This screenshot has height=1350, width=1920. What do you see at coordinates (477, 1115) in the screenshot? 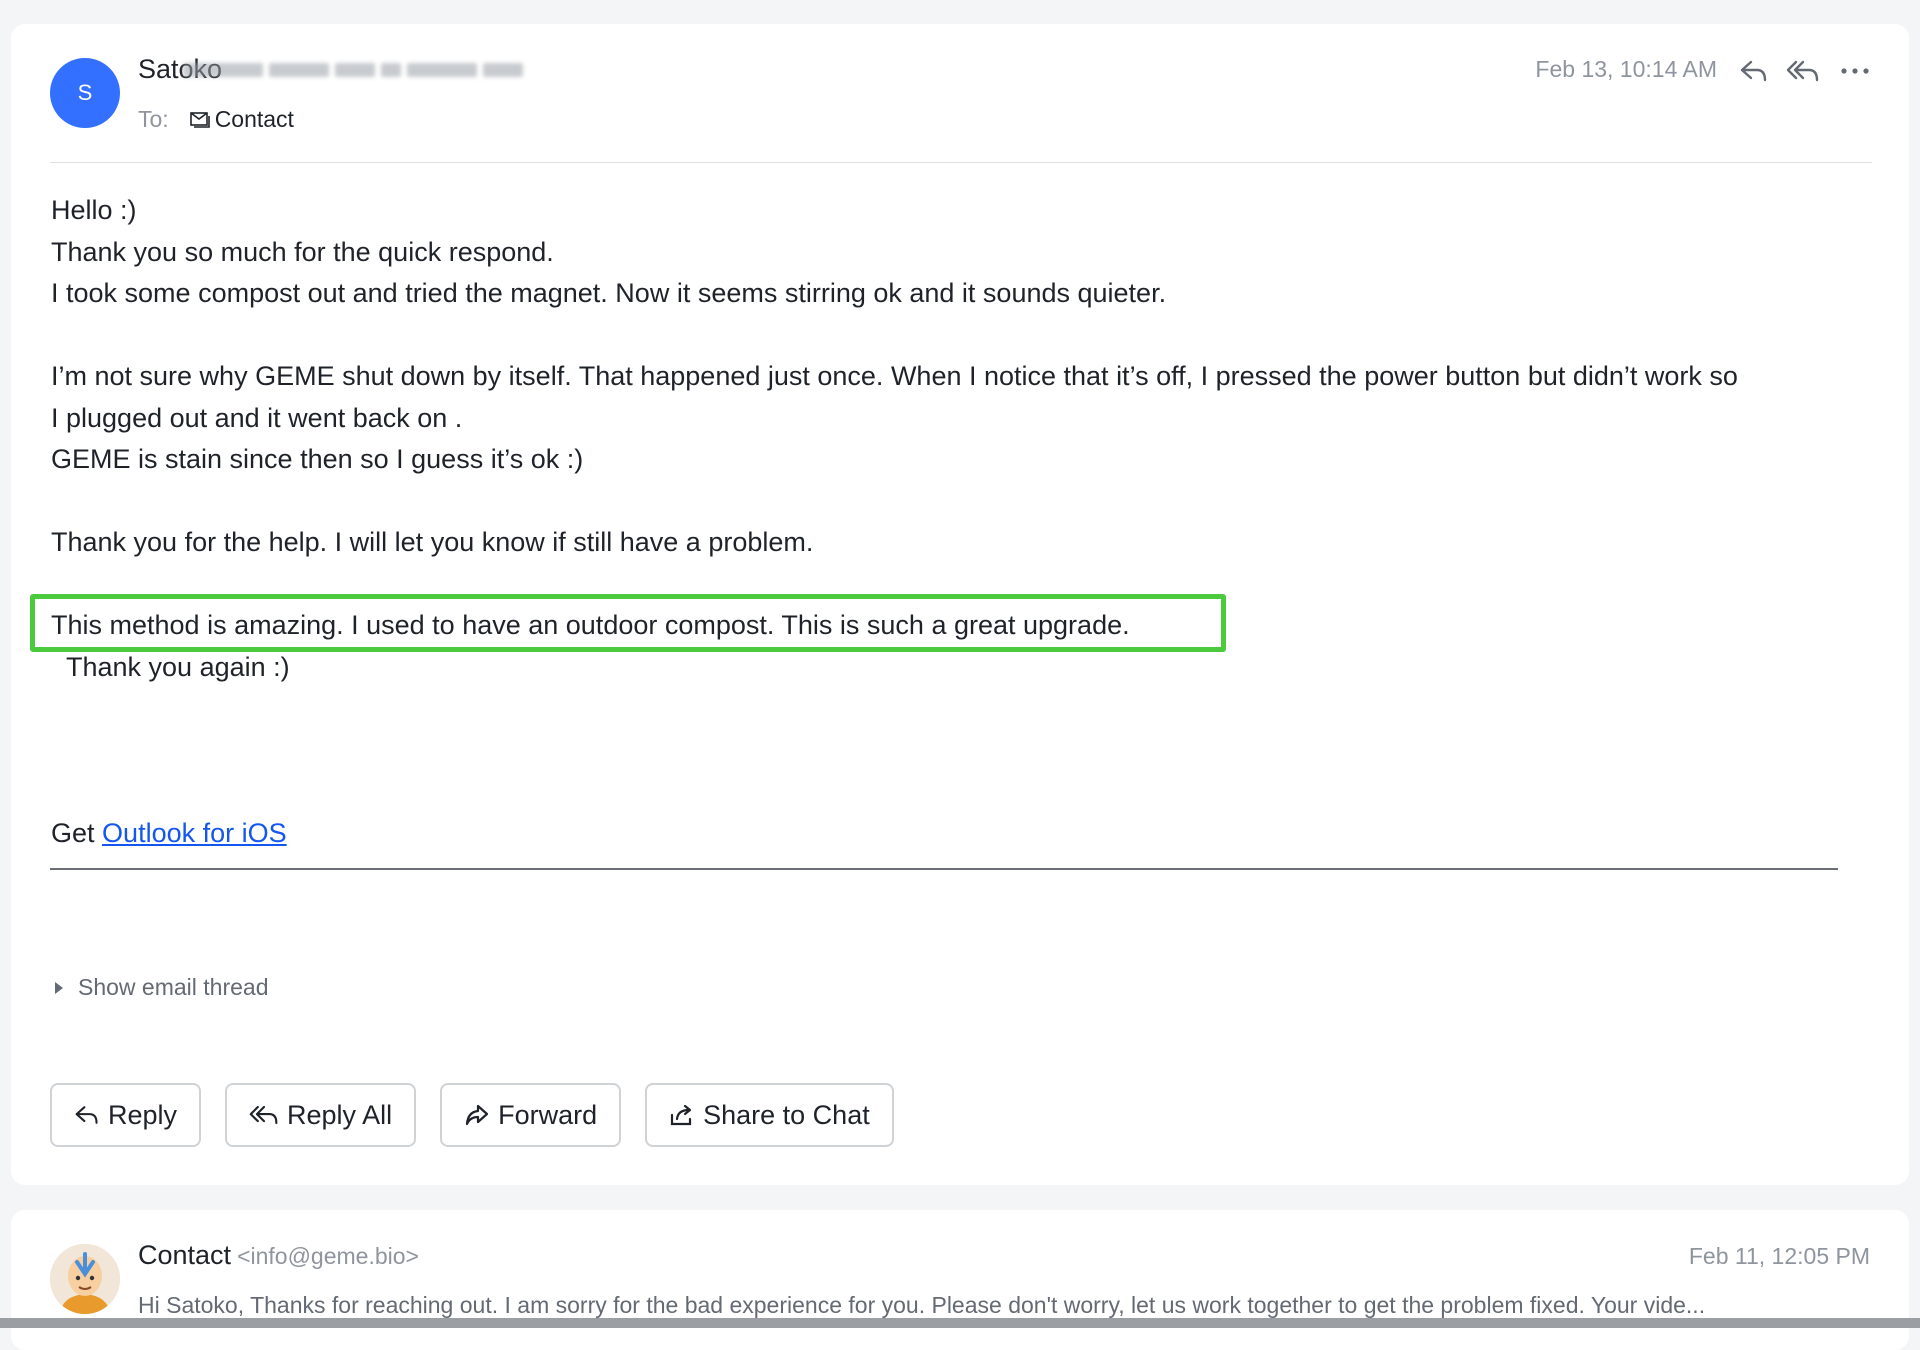
I see `forward-icon` at bounding box center [477, 1115].